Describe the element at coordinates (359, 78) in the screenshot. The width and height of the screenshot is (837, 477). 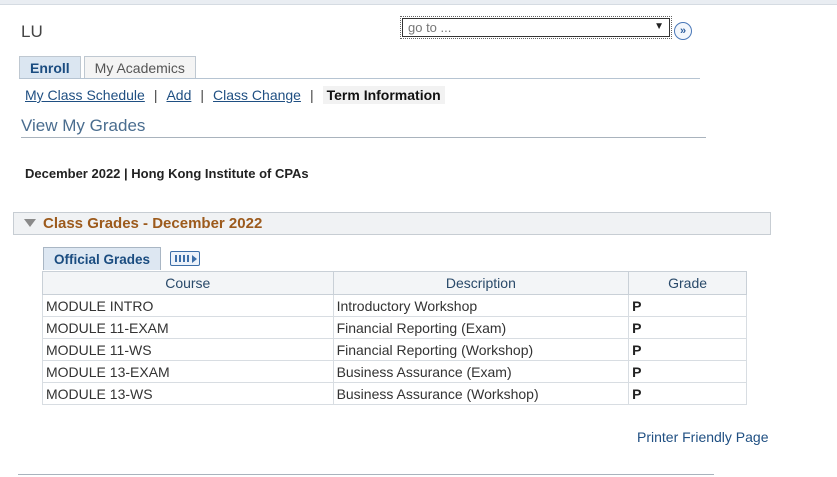
I see `tab-underline` at that location.